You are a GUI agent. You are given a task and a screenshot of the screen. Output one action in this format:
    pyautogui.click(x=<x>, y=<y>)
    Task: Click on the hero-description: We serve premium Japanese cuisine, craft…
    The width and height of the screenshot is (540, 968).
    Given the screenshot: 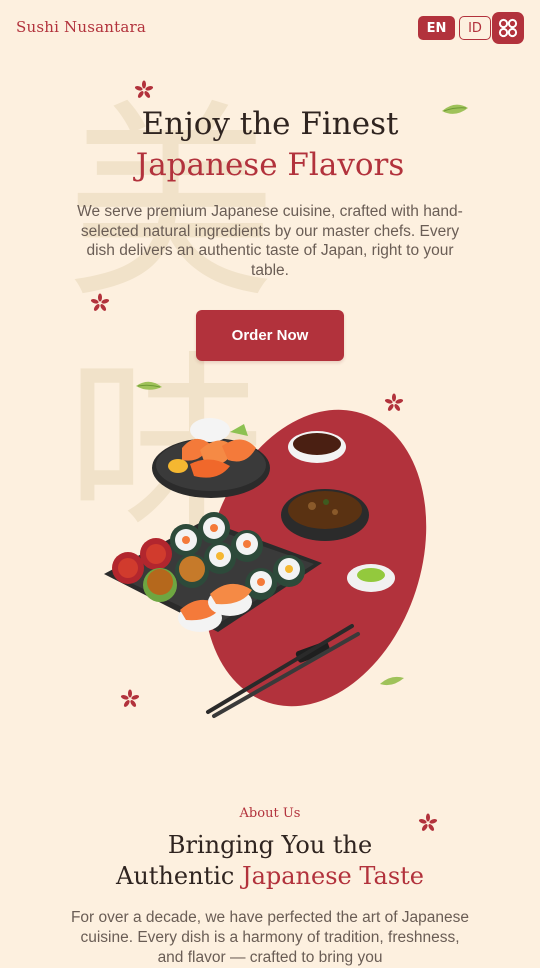 What is the action you would take?
    pyautogui.click(x=270, y=241)
    